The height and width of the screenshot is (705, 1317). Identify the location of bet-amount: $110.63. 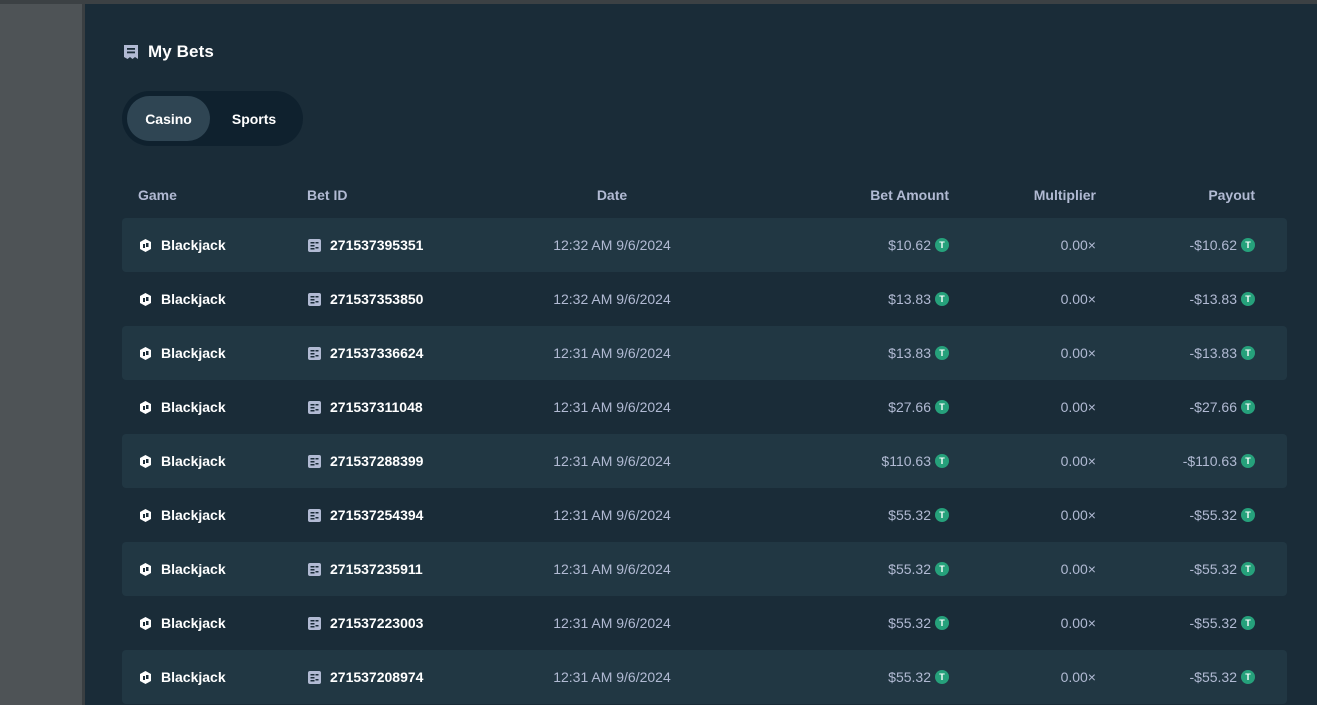
(906, 461).